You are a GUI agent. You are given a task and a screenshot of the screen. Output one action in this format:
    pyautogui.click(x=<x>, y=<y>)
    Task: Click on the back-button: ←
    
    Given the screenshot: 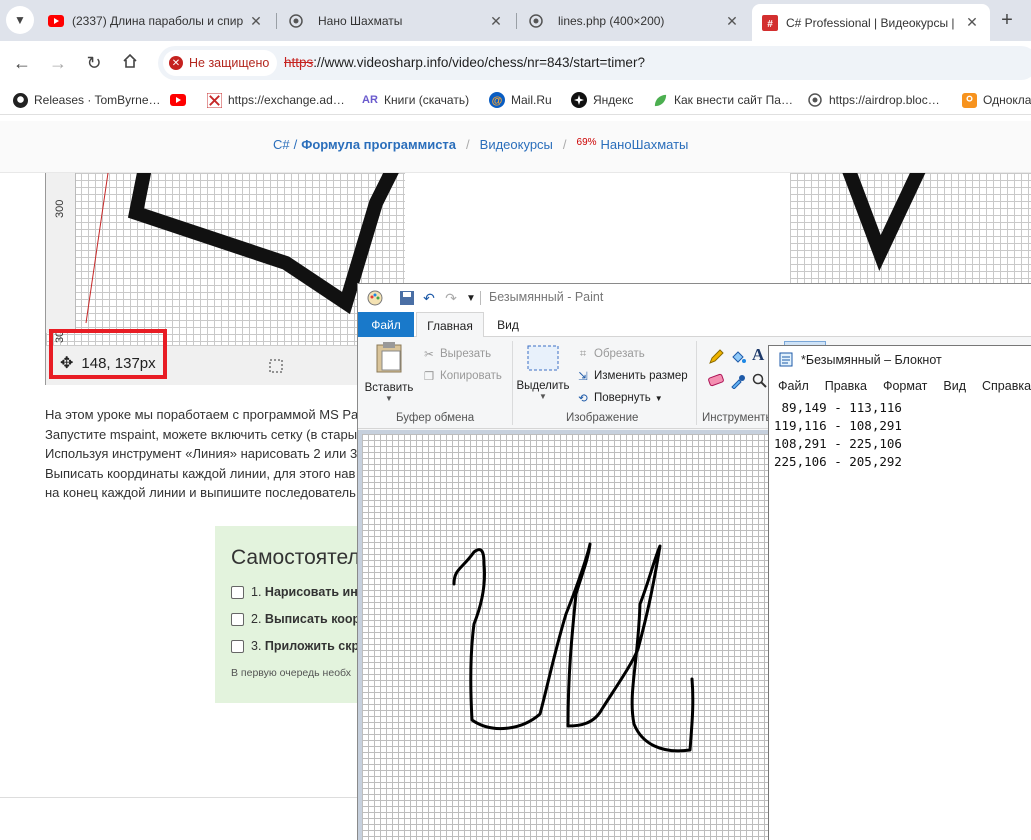 What is the action you would take?
    pyautogui.click(x=22, y=63)
    